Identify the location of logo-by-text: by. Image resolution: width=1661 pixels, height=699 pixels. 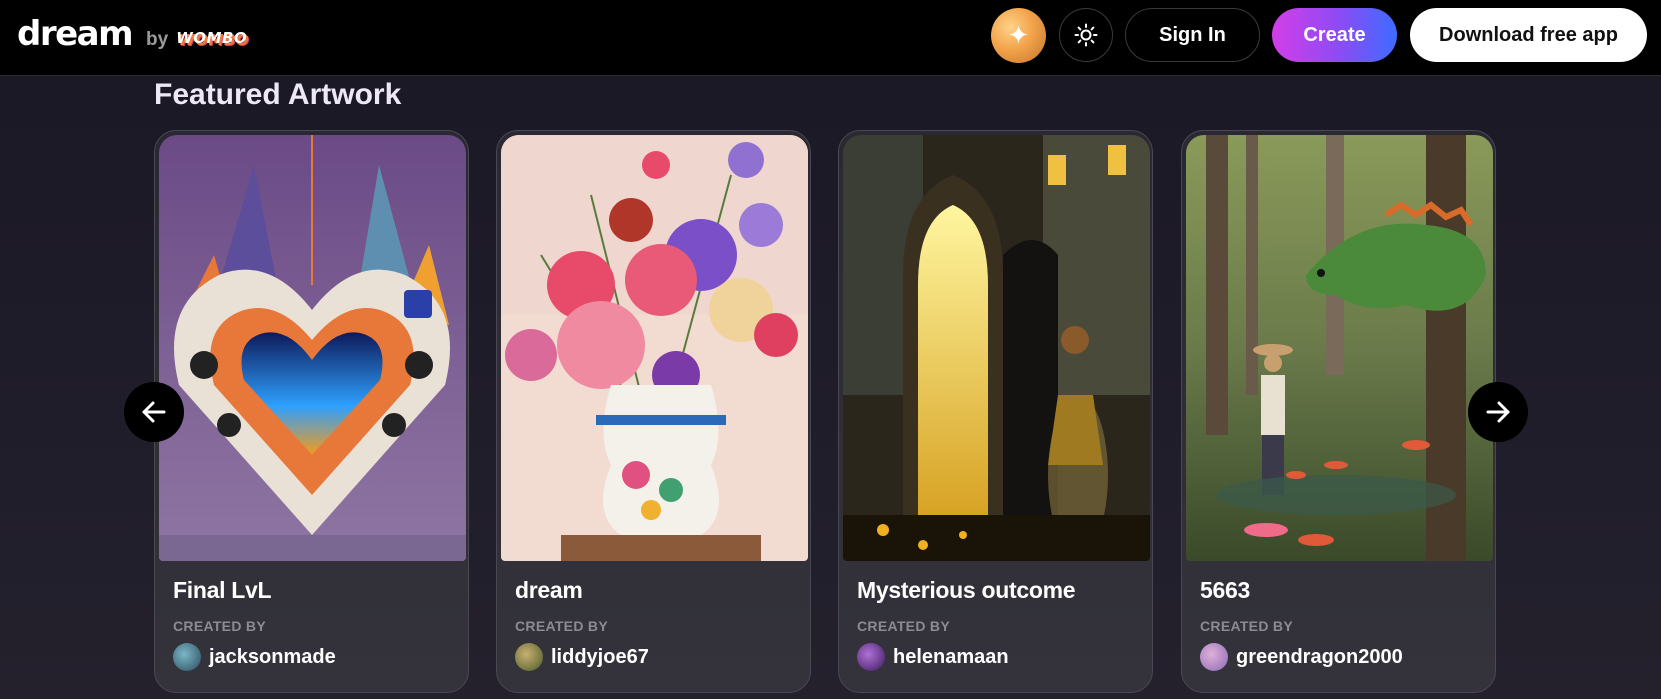
(157, 39).